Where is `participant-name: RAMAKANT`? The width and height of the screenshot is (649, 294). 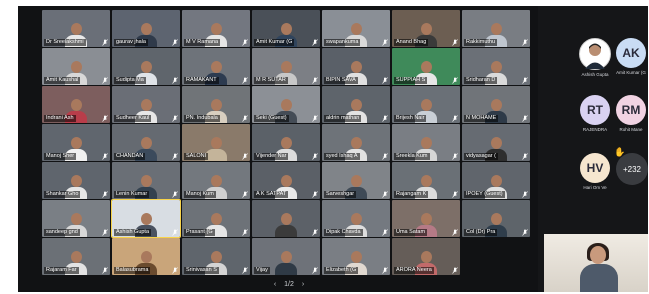 participant-name: RAMAKANT is located at coordinates (201, 80).